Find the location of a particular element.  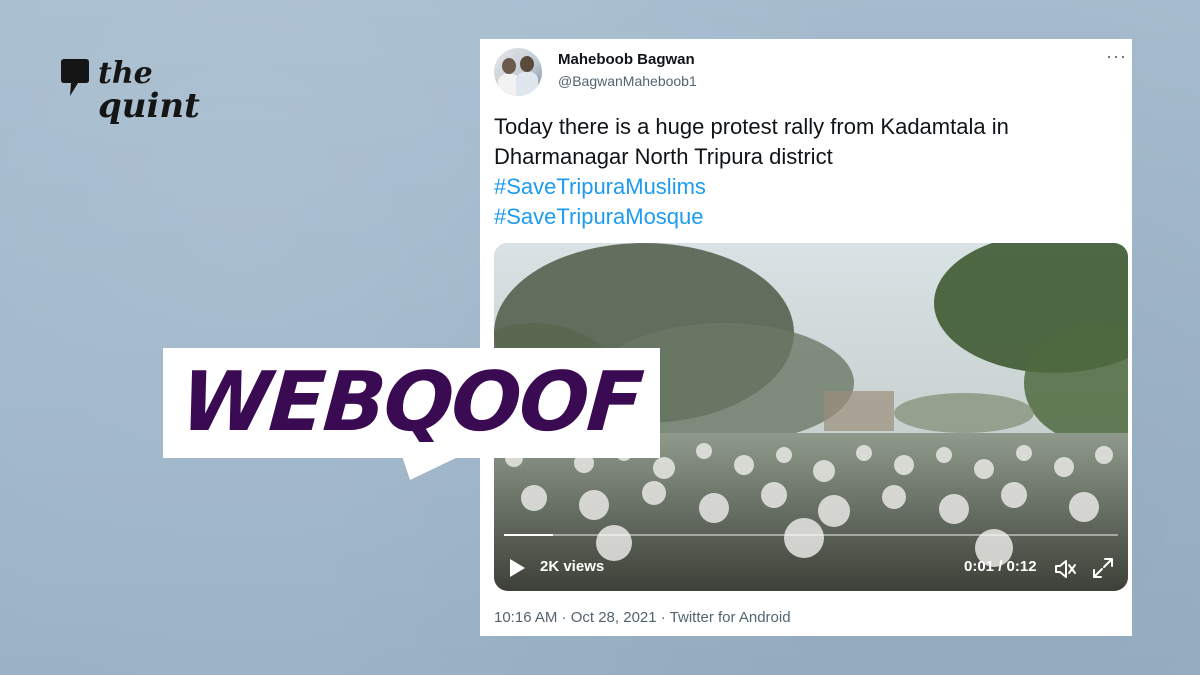

video-progress-bar is located at coordinates (811, 535).